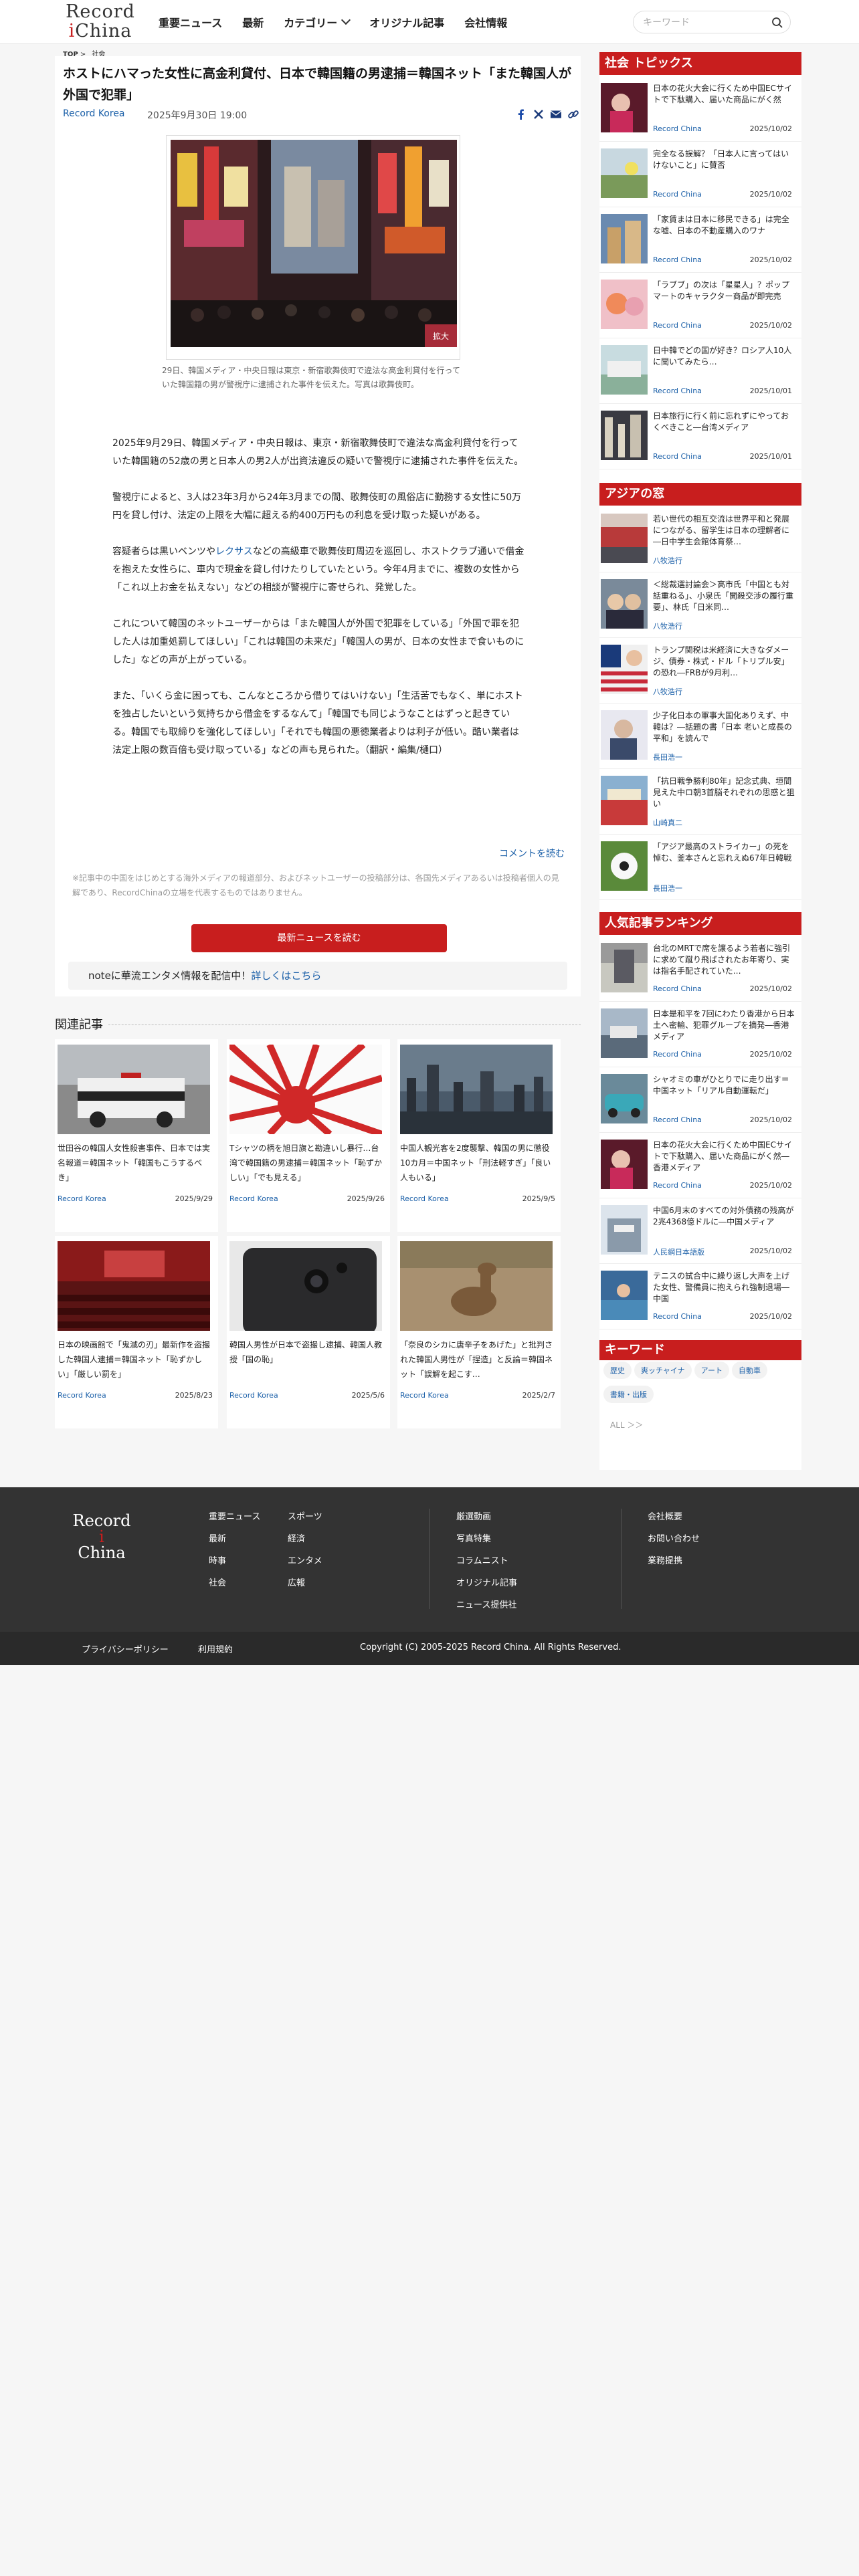 The width and height of the screenshot is (859, 2576). I want to click on footer-link: 広報, so click(305, 1583).